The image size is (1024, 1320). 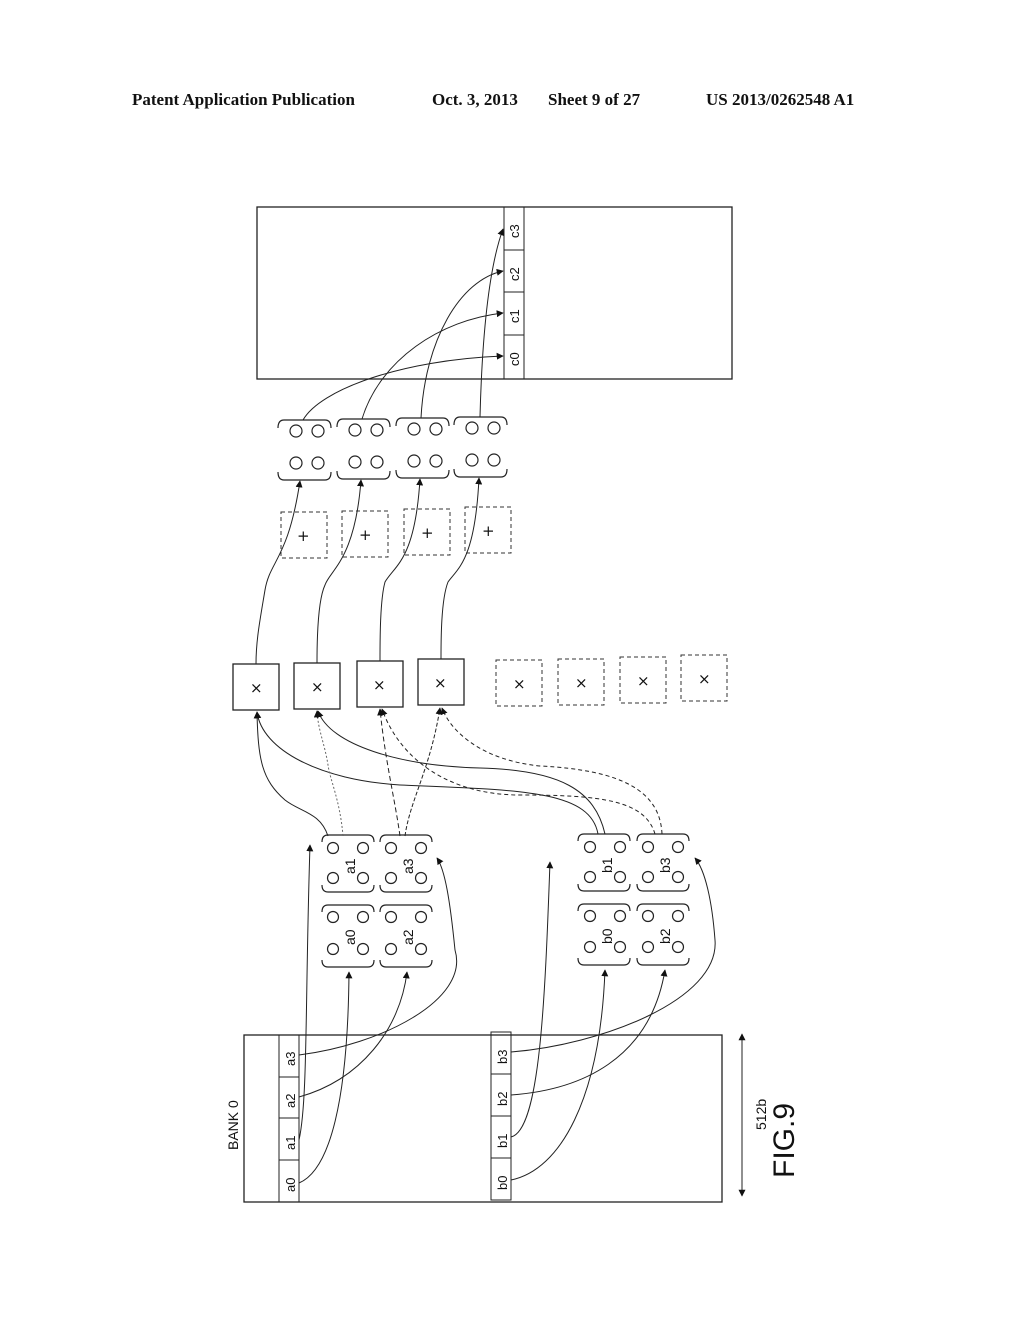 I want to click on arrow-b0-to-mul0, so click(x=426, y=773).